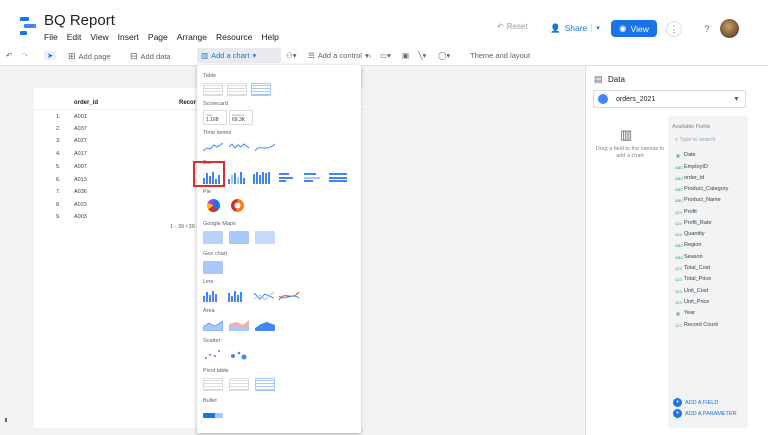 Image resolution: width=768 pixels, height=435 pixels. I want to click on chart-sparkline-icon, so click(239, 147).